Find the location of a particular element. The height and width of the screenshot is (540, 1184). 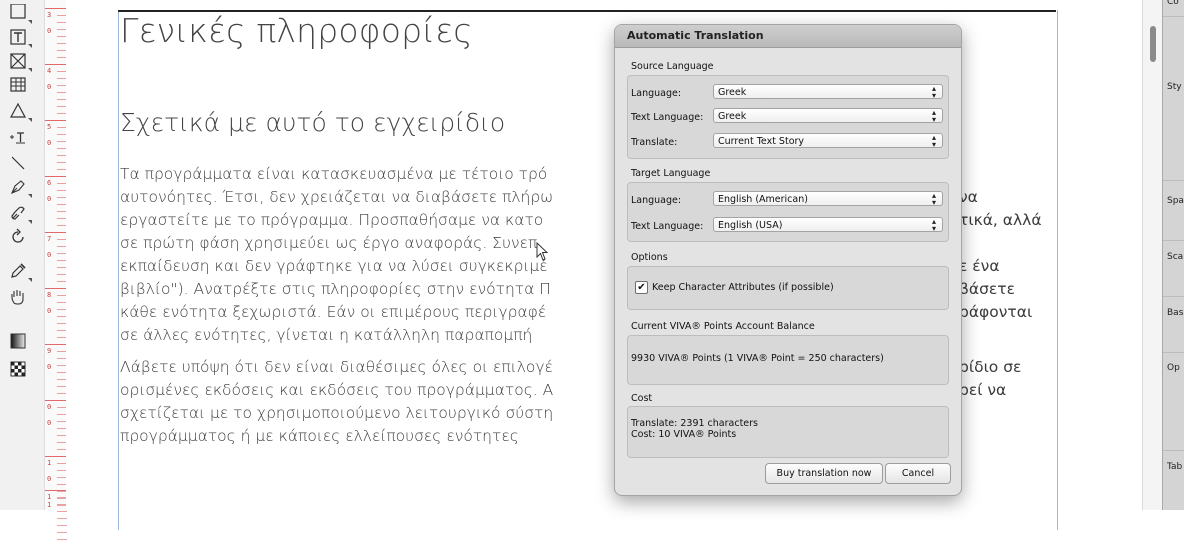

line-tool is located at coordinates (18, 163).